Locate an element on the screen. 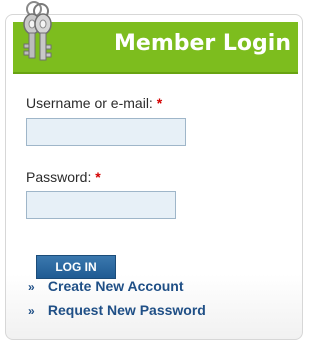 This screenshot has width=320, height=345. create-account-link: Create New Account is located at coordinates (116, 286).